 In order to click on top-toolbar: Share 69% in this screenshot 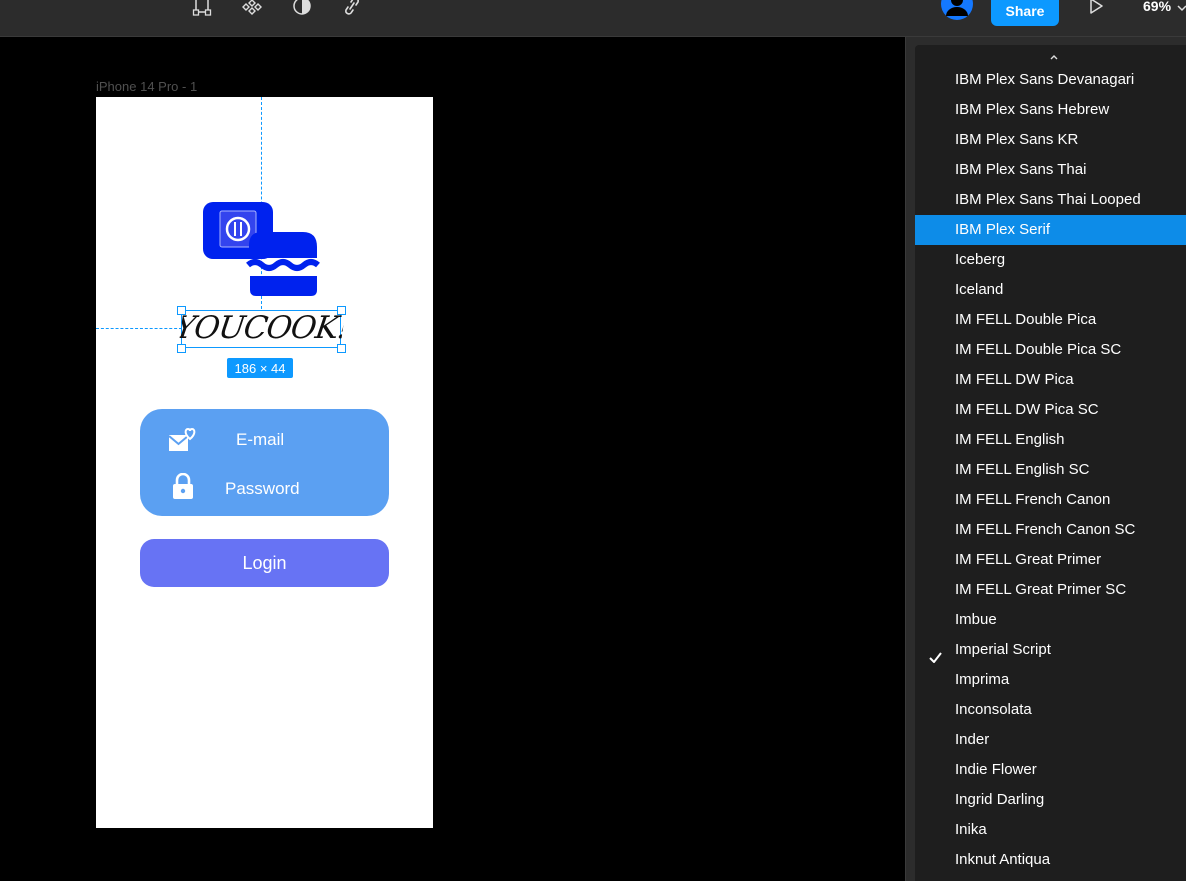, I will do `click(593, 18)`.